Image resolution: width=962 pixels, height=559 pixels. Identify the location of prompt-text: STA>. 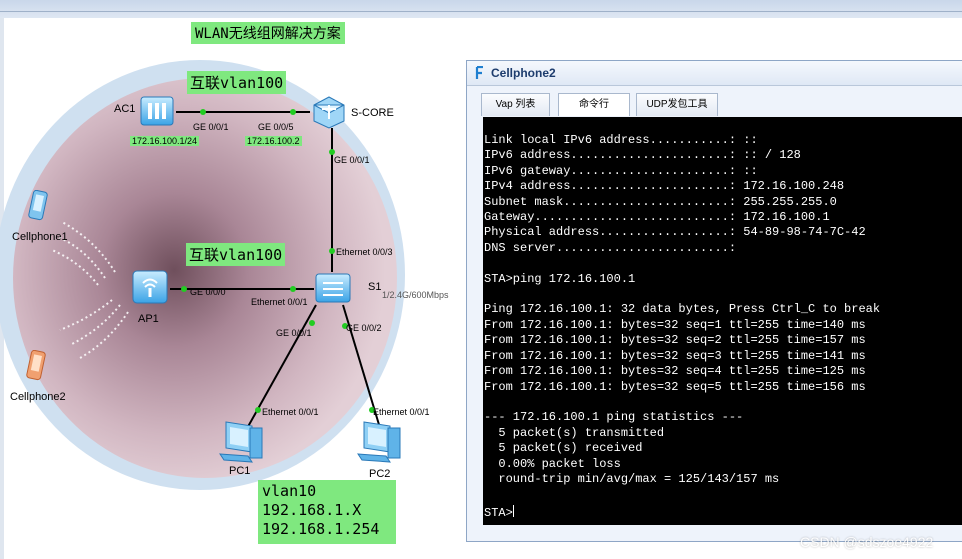
(498, 513).